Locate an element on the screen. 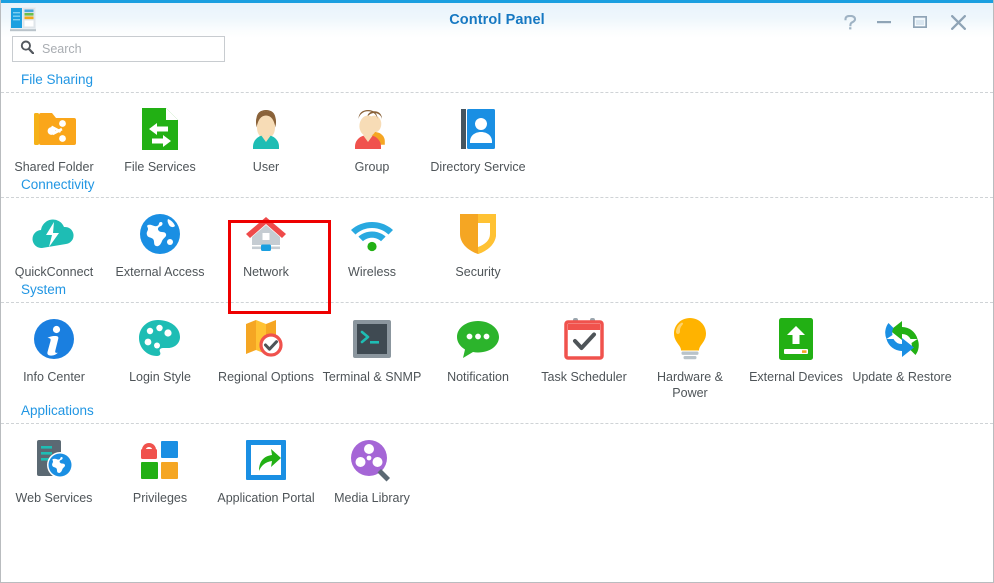 This screenshot has width=994, height=583. tile-wireless: Wireless is located at coordinates (372, 243).